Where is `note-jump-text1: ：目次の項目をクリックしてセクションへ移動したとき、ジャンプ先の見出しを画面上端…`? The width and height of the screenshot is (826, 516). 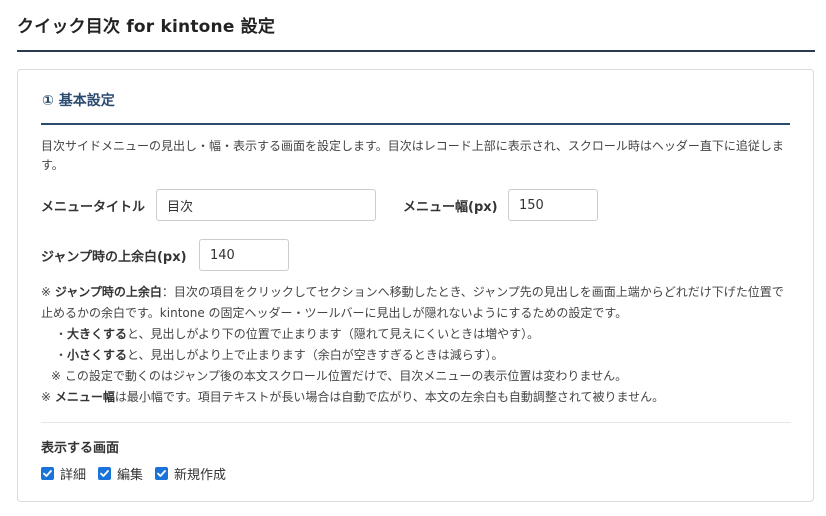 note-jump-text1: ：目次の項目をクリックしてセクションへ移動したとき、ジャンプ先の見出しを画面上端… is located at coordinates (472, 292).